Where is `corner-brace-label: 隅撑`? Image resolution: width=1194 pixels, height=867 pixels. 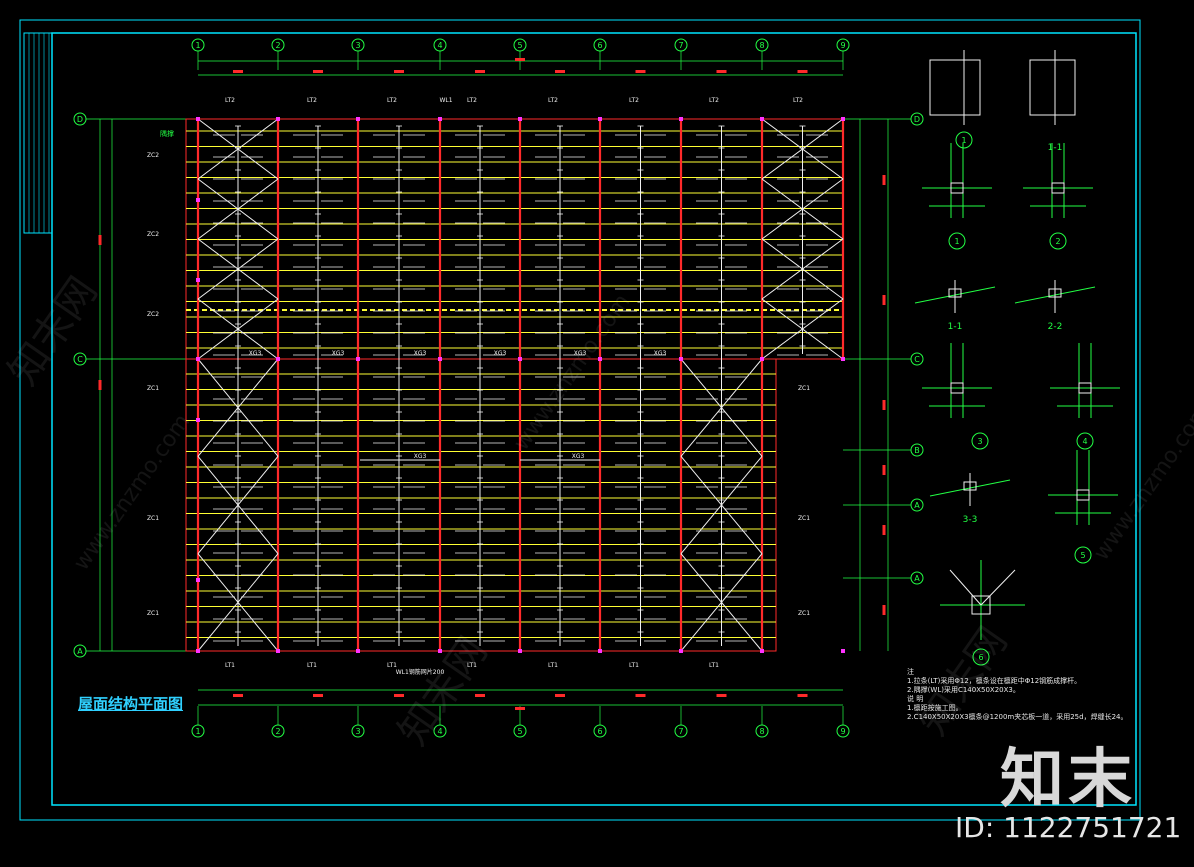 corner-brace-label: 隅撑 is located at coordinates (167, 133).